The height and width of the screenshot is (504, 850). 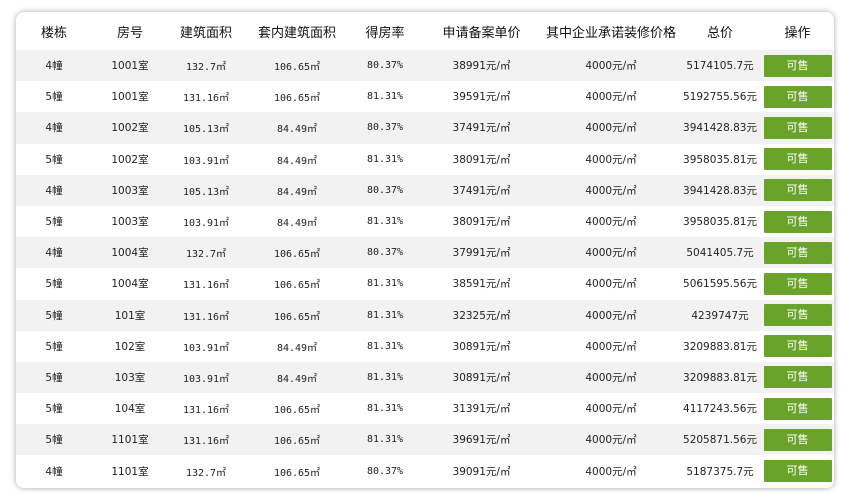 I want to click on cell-room: 1002室, so click(x=130, y=128).